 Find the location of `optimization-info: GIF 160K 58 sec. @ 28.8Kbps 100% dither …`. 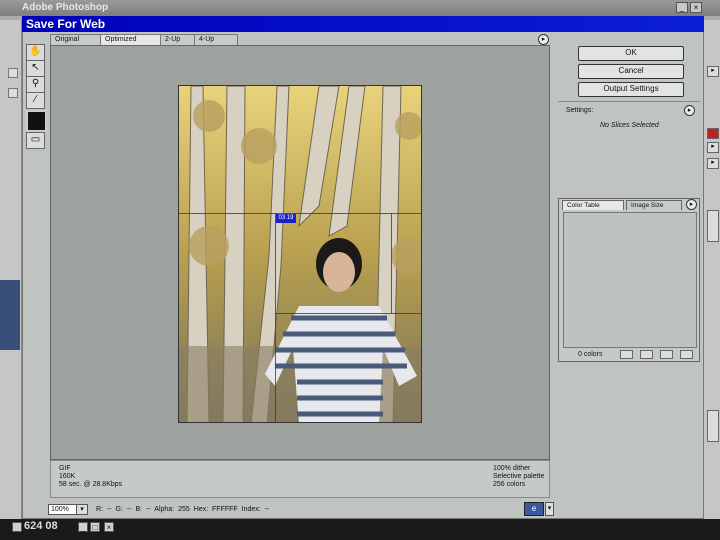

optimization-info: GIF 160K 58 sec. @ 28.8Kbps 100% dither … is located at coordinates (300, 479).